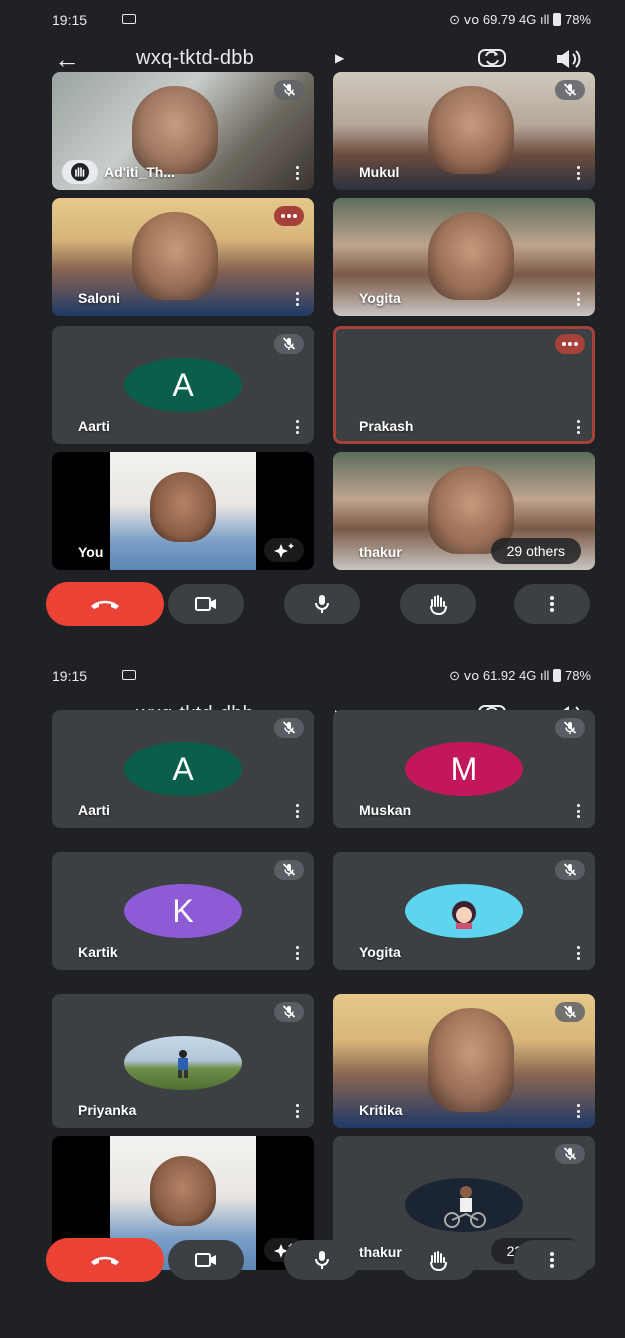 This screenshot has width=625, height=1338. What do you see at coordinates (80, 172) in the screenshot?
I see `raised-hand-icon` at bounding box center [80, 172].